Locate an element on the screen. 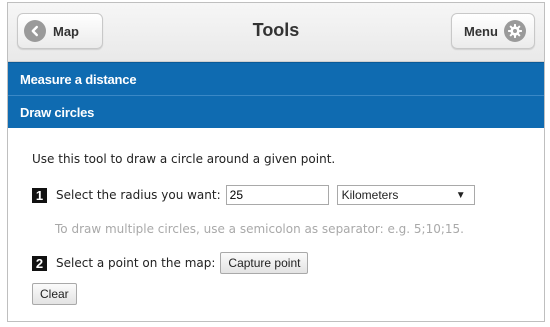  unit-selected-value: Kilometers is located at coordinates (370, 195).